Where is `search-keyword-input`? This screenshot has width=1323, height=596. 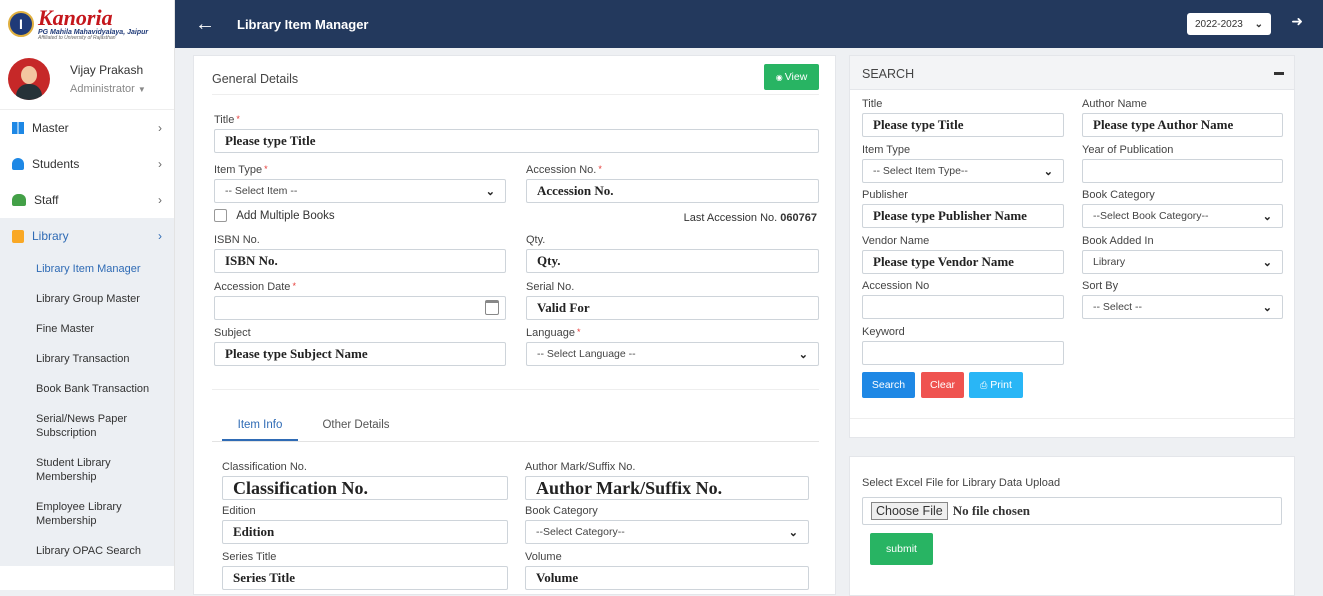
search-keyword-input is located at coordinates (963, 353).